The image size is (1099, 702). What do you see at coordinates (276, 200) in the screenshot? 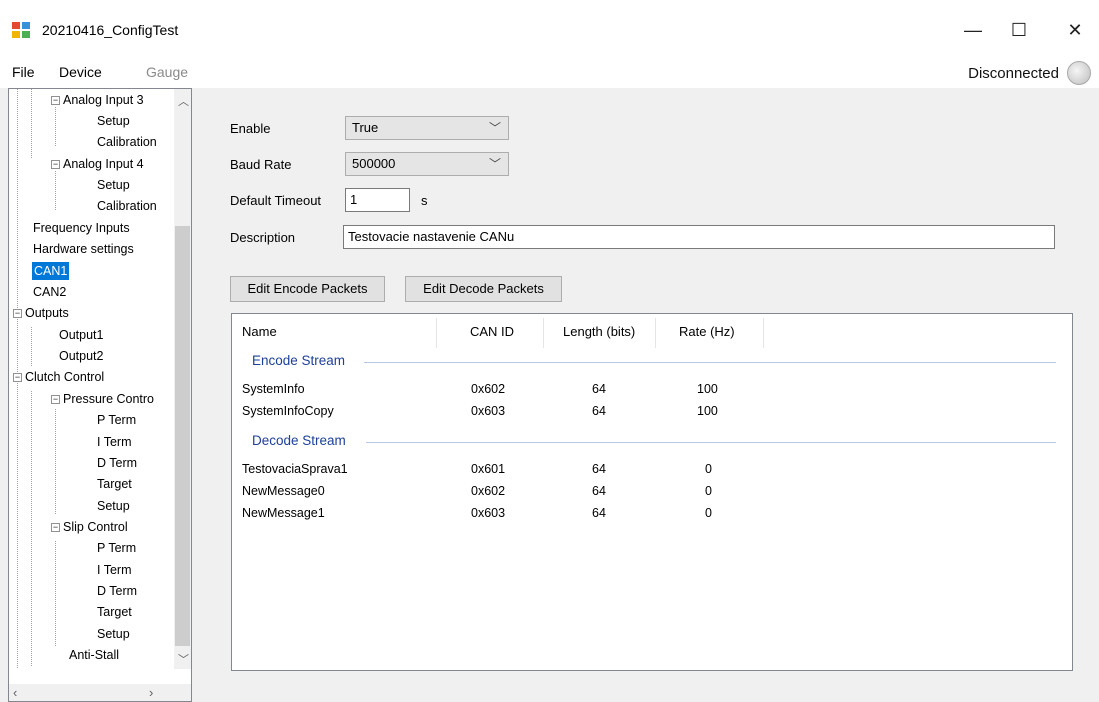
I see `default-timeout-label: Default Timeout` at bounding box center [276, 200].